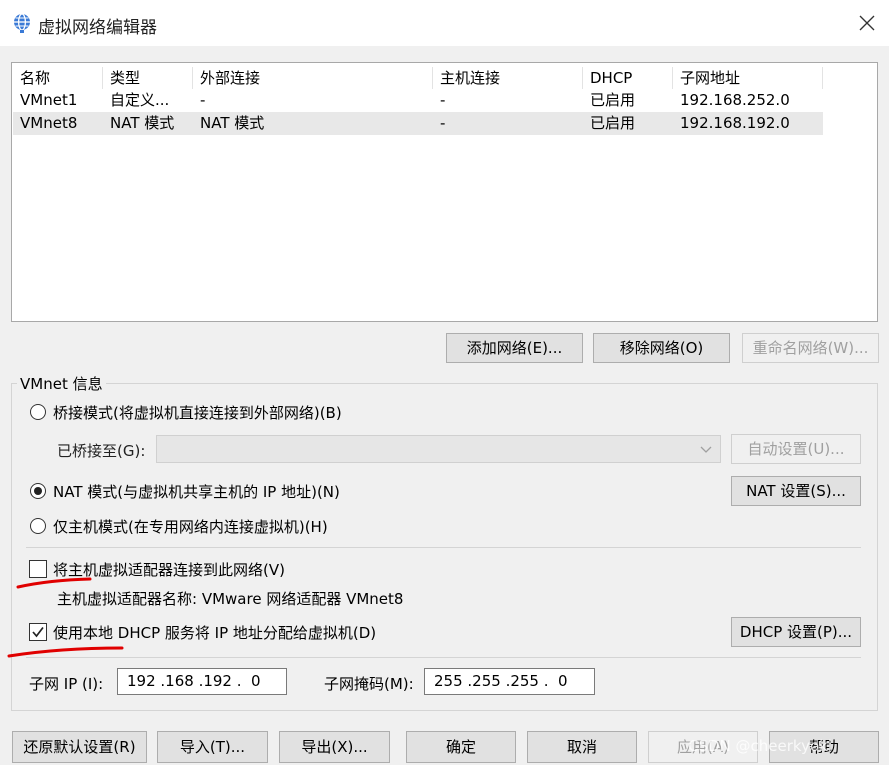 The image size is (889, 765). What do you see at coordinates (369, 684) in the screenshot?
I see `subnet-mask-label: 子网掩码(M):` at bounding box center [369, 684].